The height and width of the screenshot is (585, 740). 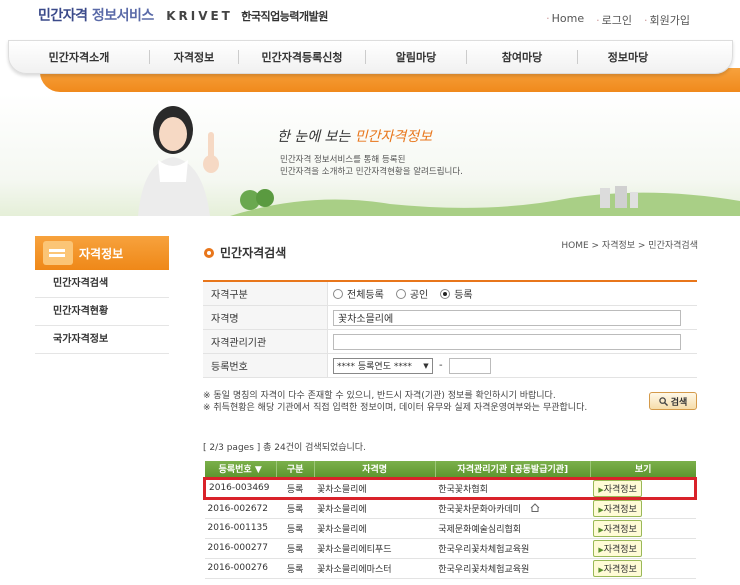 What do you see at coordinates (416, 57) in the screenshot?
I see `nav-item-notice: 알림마당` at bounding box center [416, 57].